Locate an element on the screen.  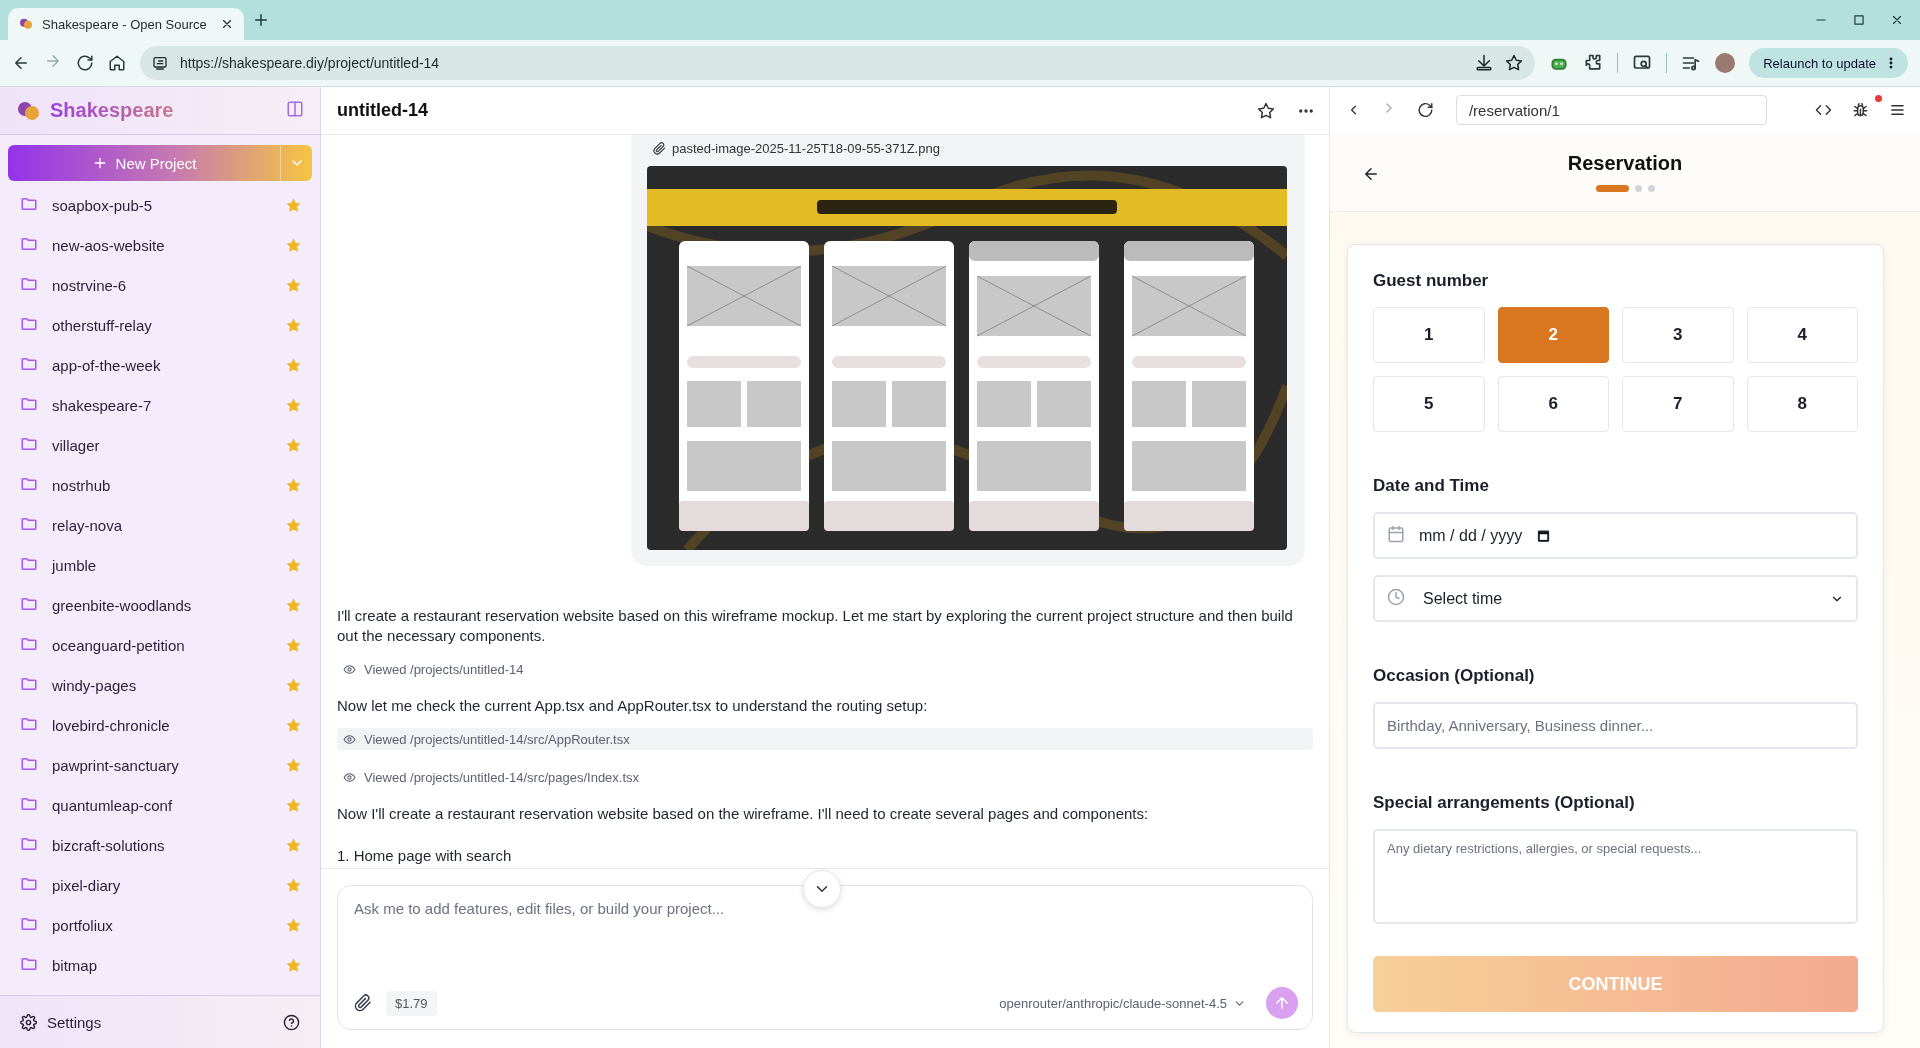
bookmark-star-icon is located at coordinates (1514, 63).